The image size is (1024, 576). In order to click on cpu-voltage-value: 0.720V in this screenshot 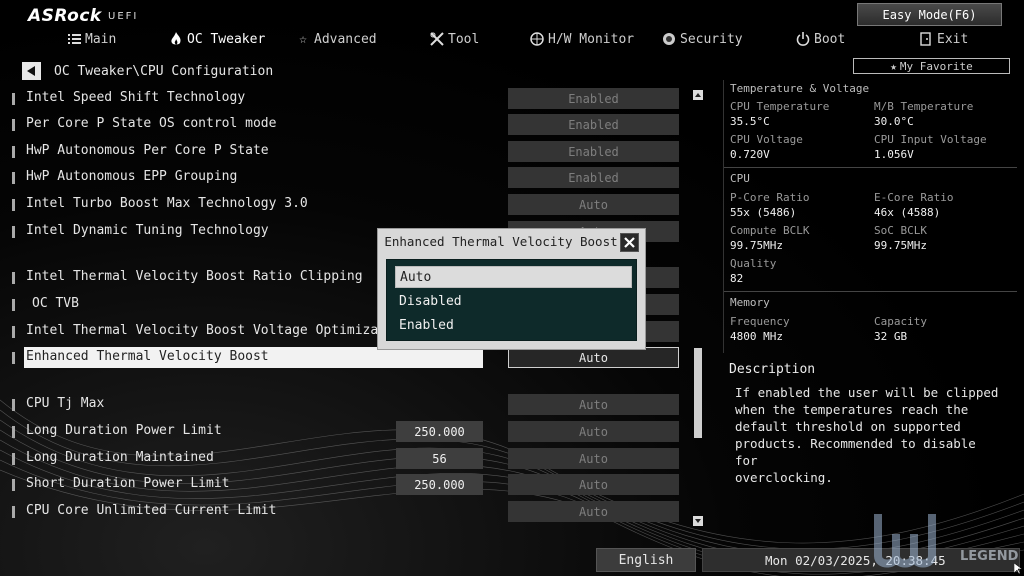, I will do `click(750, 154)`.